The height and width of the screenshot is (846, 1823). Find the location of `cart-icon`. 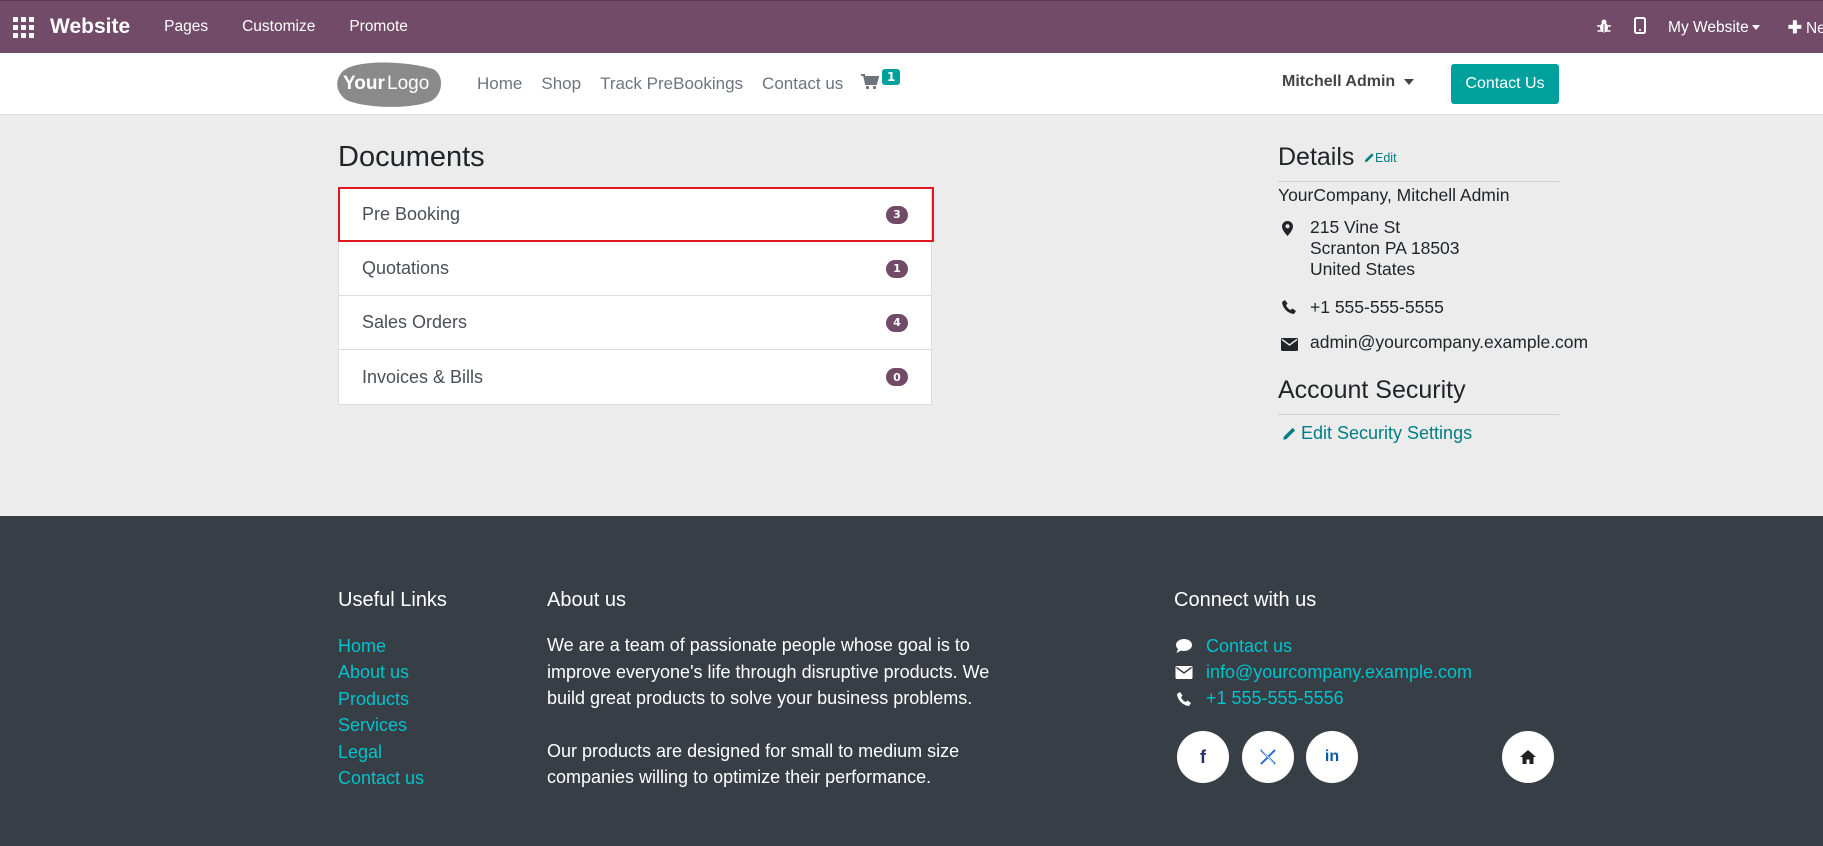

cart-icon is located at coordinates (870, 84).